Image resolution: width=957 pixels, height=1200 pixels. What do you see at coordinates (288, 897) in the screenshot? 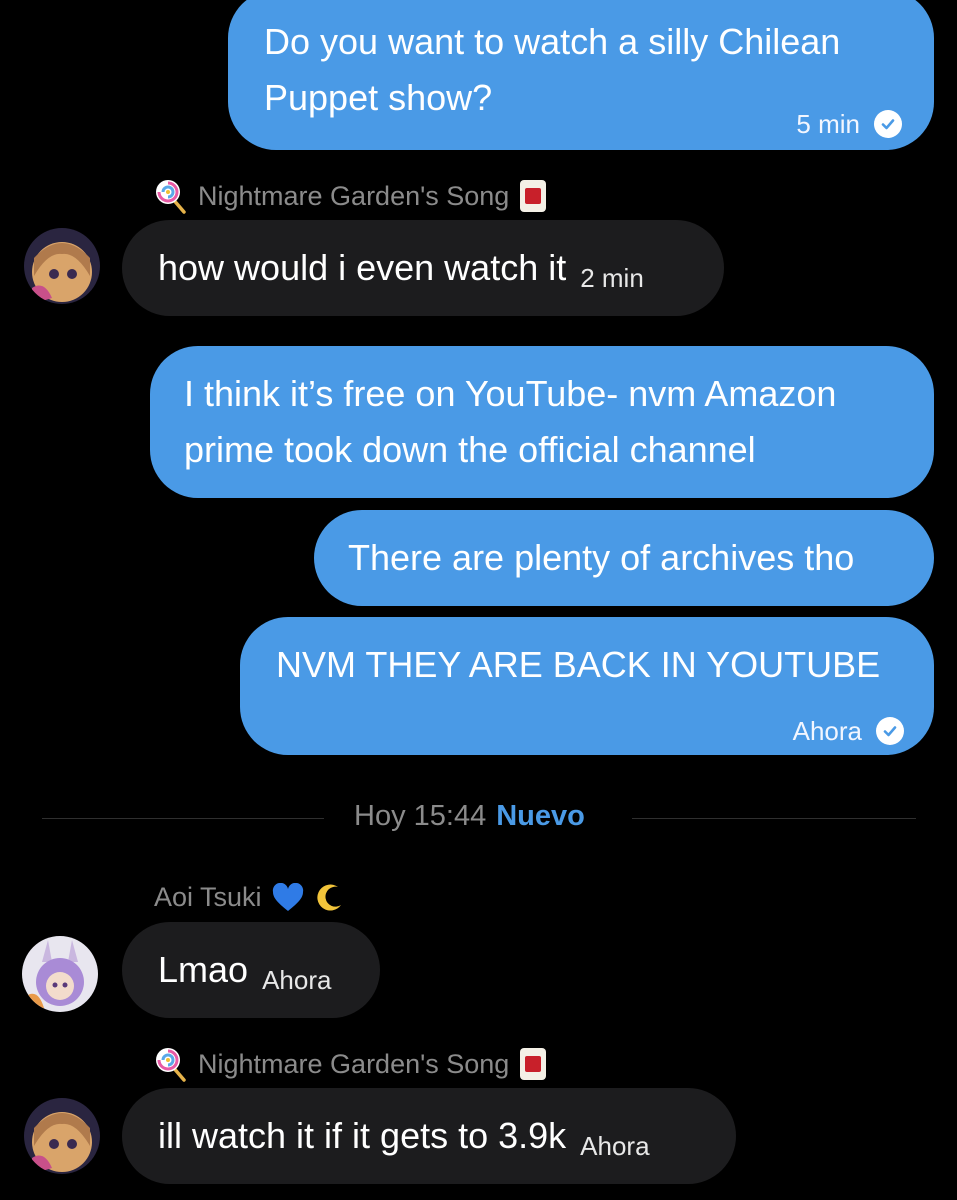
I see `blue-heart-icon` at bounding box center [288, 897].